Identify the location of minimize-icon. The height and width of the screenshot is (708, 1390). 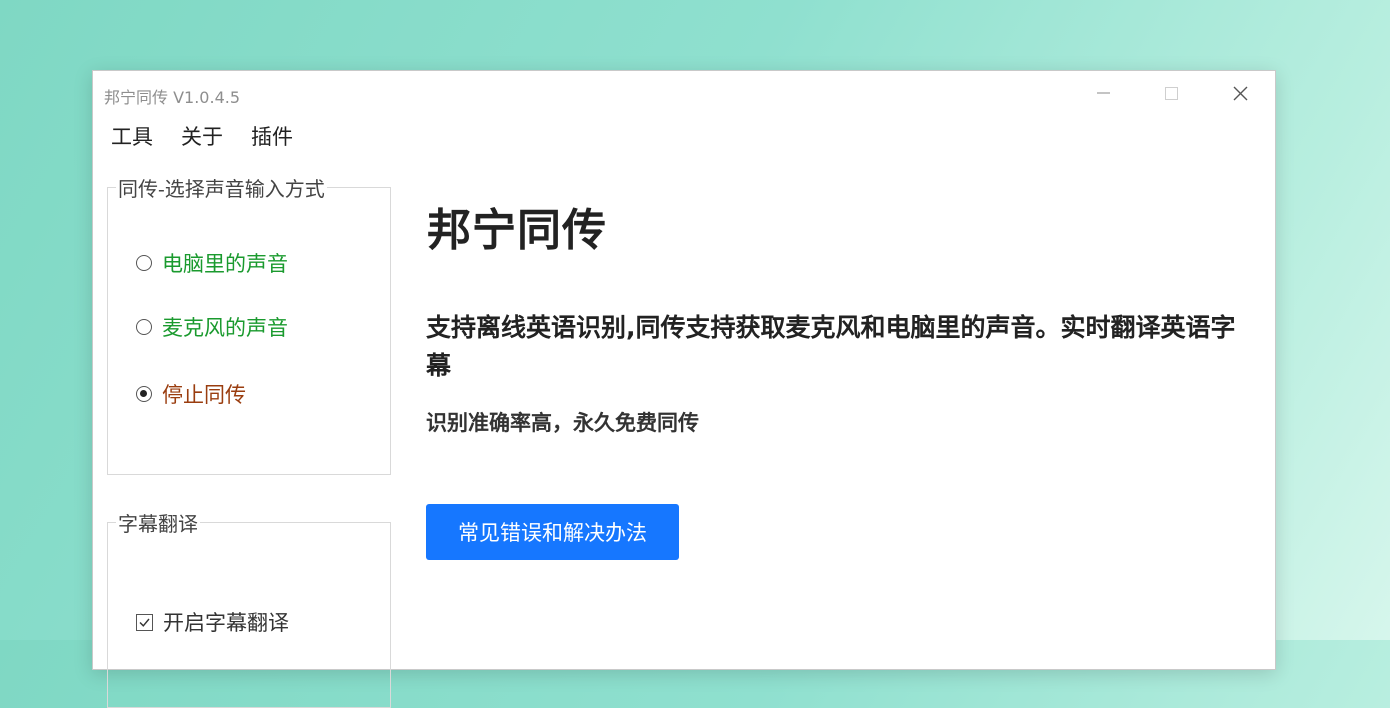
(1103, 93).